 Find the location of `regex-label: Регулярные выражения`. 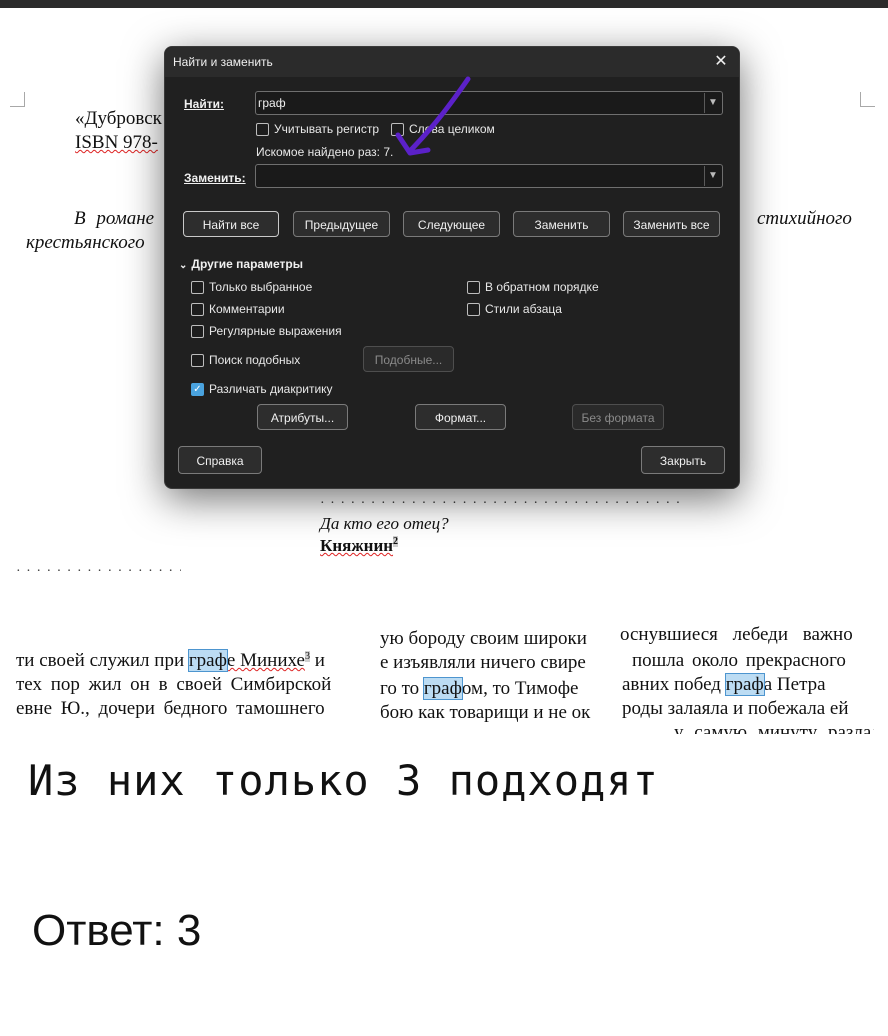

regex-label: Регулярные выражения is located at coordinates (275, 331).